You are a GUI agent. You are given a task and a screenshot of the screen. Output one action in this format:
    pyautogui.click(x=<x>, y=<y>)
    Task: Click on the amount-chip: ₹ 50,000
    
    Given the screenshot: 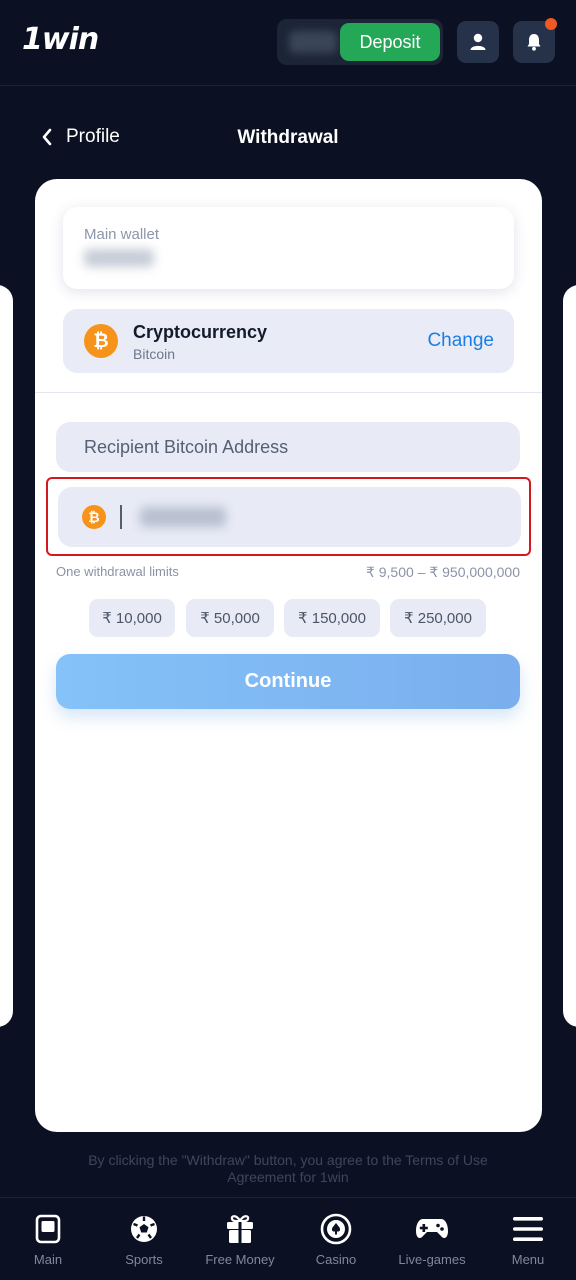 What is the action you would take?
    pyautogui.click(x=230, y=618)
    